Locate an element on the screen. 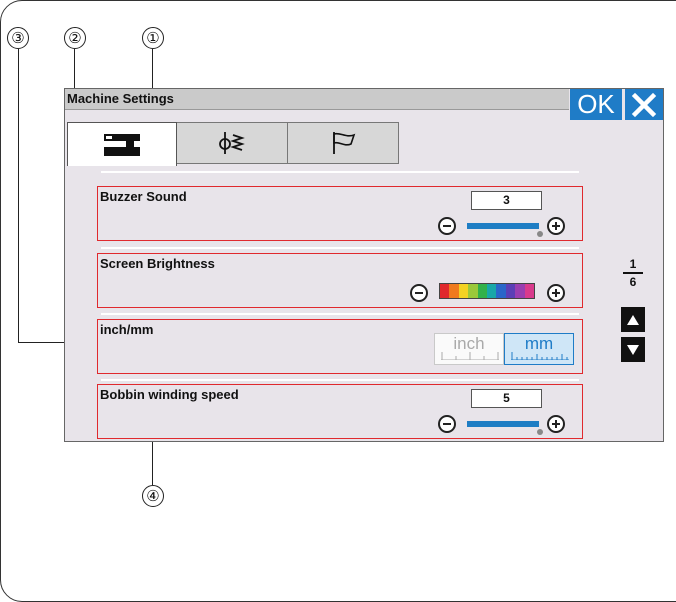 The height and width of the screenshot is (602, 676). arrow-down-icon is located at coordinates (633, 349).